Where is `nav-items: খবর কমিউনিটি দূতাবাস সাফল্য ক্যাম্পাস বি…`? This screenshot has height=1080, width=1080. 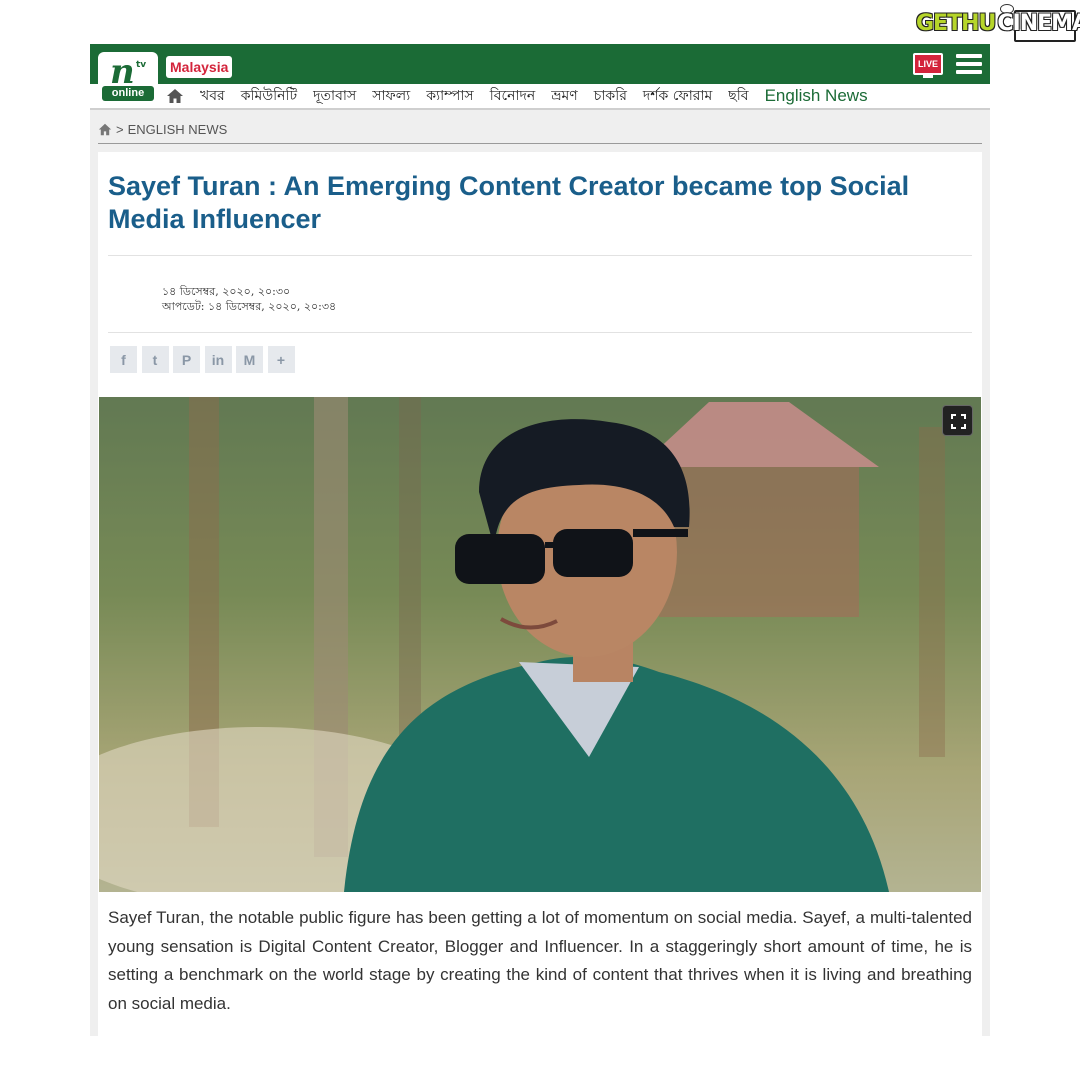
nav-items: খবর কমিউনিটি দূতাবাস সাফল্য ক্যাম্পাস বি… is located at coordinates (542, 96).